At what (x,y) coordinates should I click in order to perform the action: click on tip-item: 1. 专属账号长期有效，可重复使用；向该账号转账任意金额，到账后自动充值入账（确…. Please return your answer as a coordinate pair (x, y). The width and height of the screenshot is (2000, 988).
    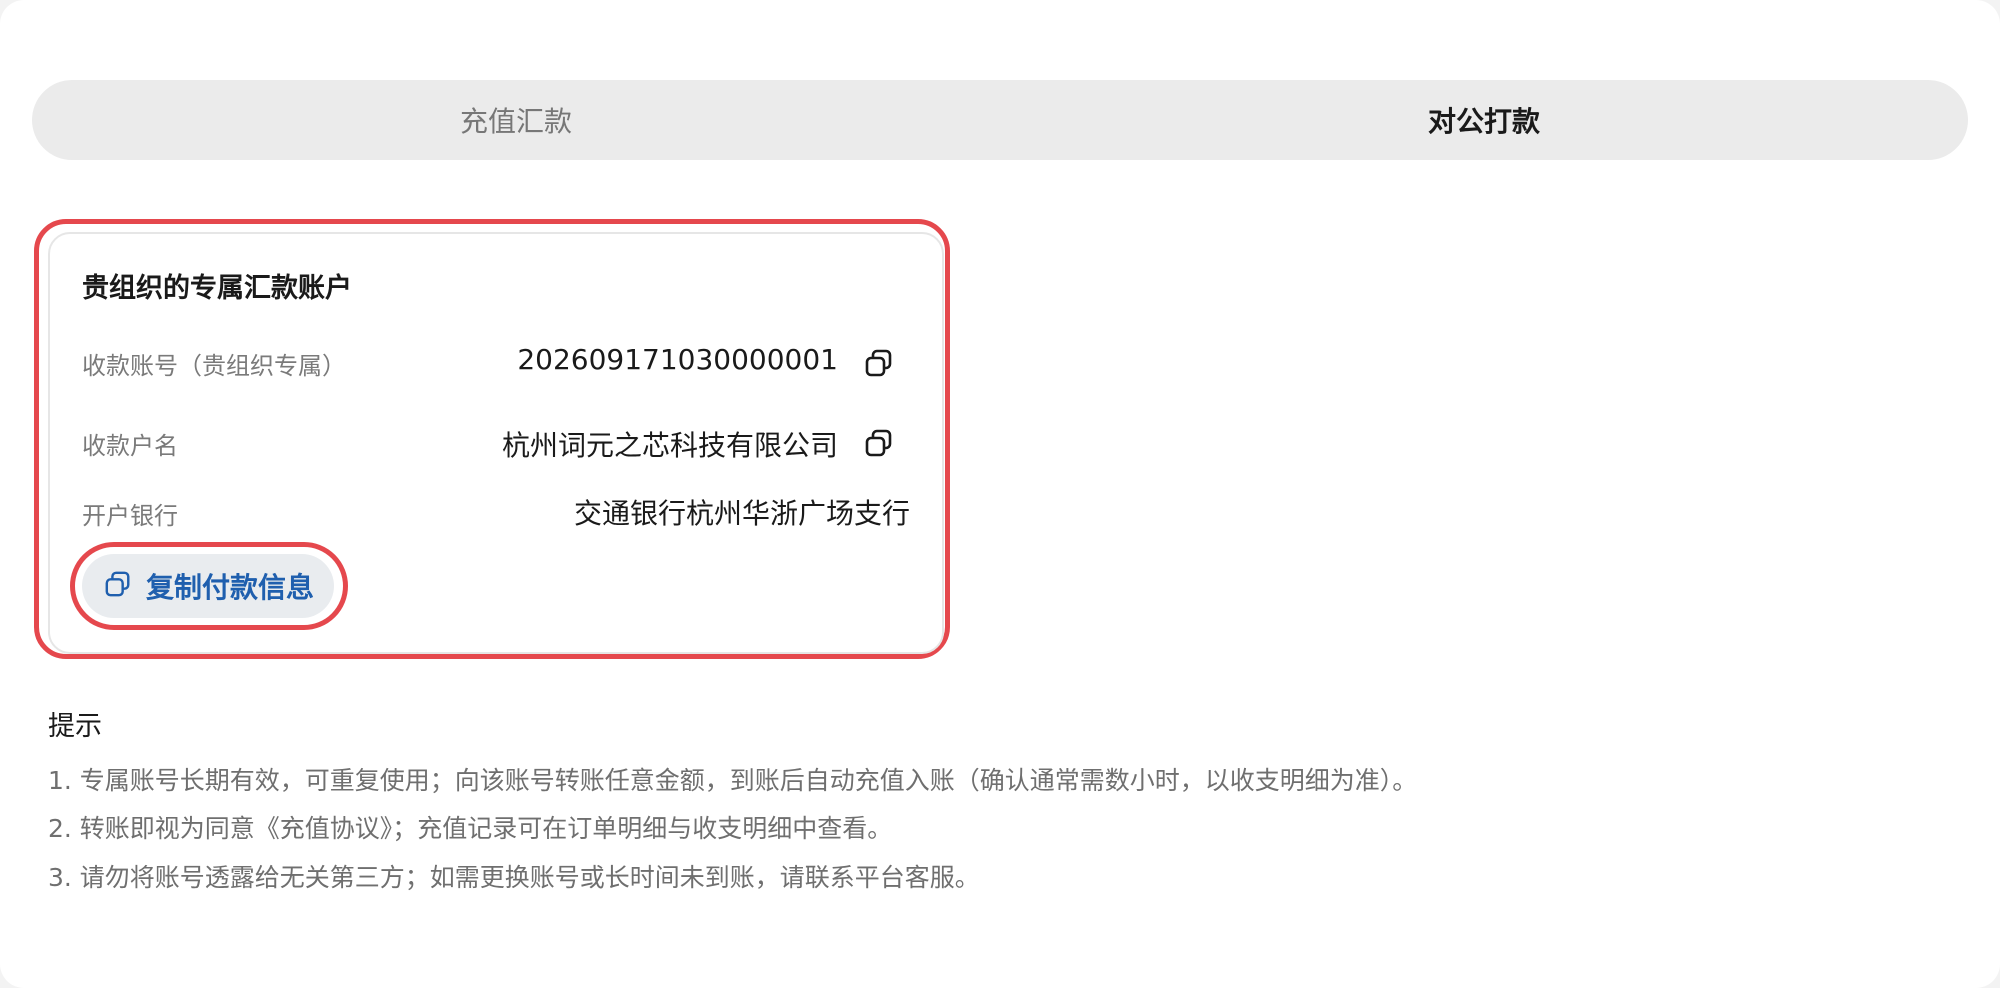
    Looking at the image, I should click on (733, 780).